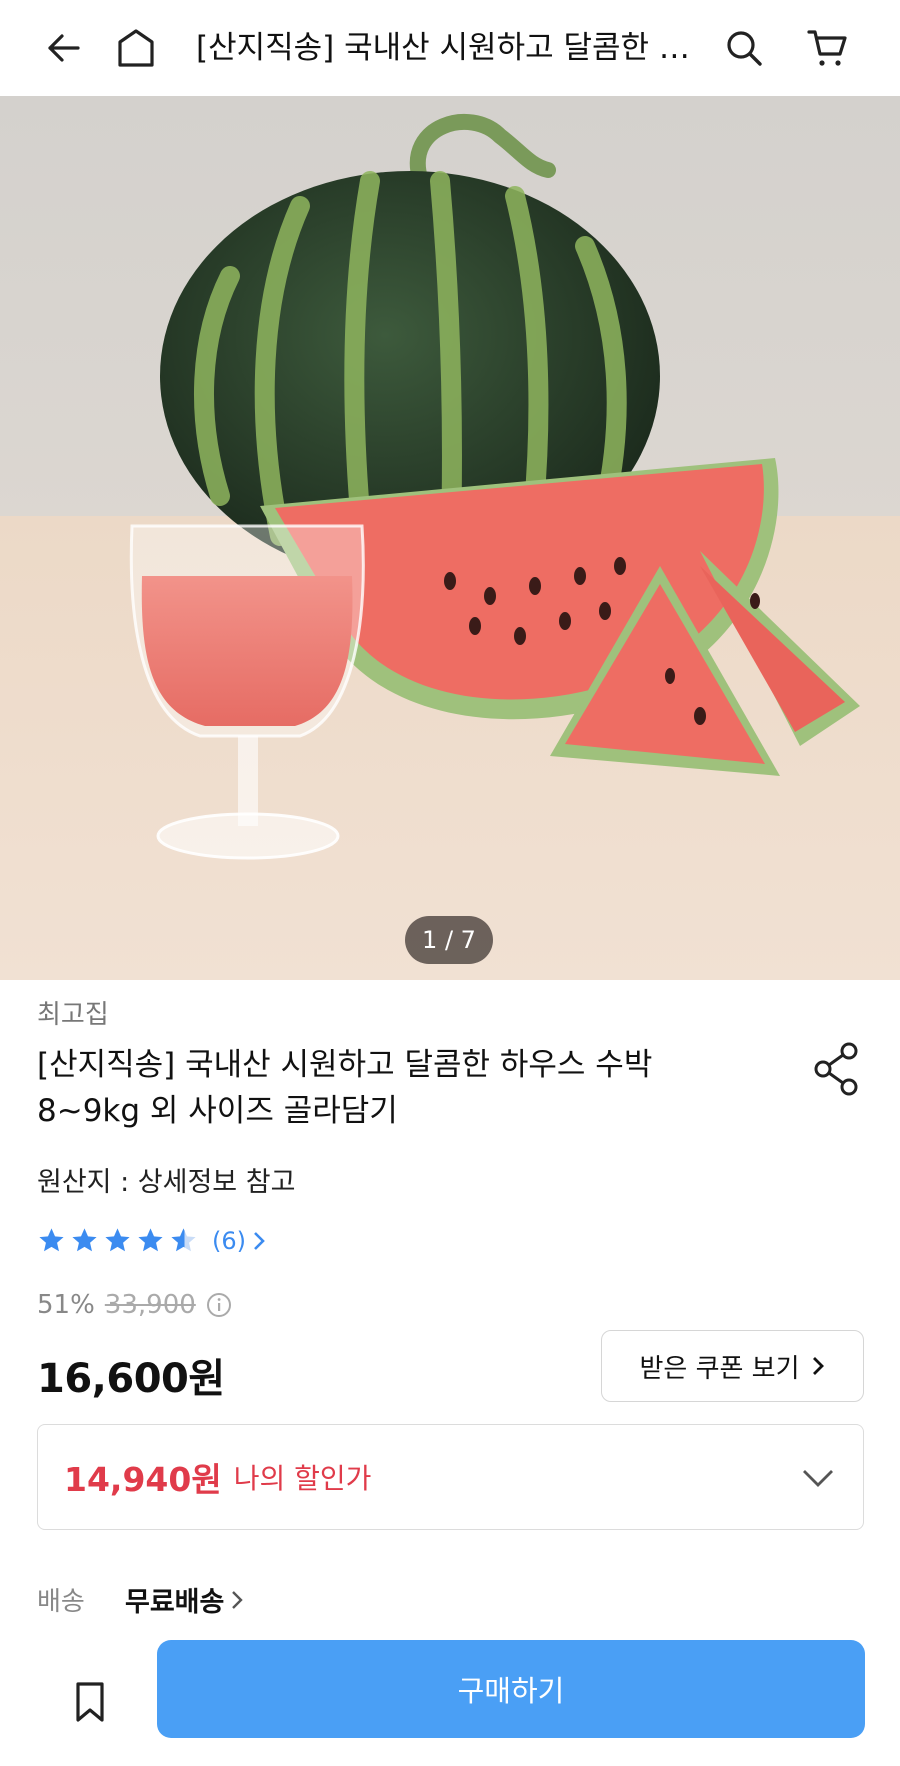 The image size is (900, 1766). Describe the element at coordinates (175, 1602) in the screenshot. I see `shipping-value: 무료배송` at that location.